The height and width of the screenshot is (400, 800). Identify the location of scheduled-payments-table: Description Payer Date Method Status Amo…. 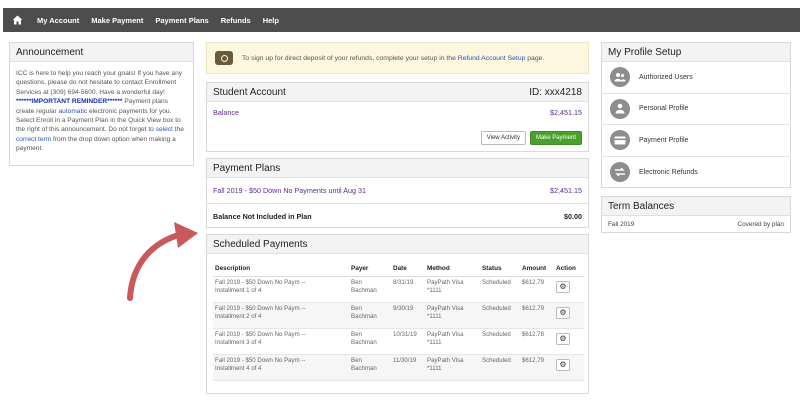
(398, 321).